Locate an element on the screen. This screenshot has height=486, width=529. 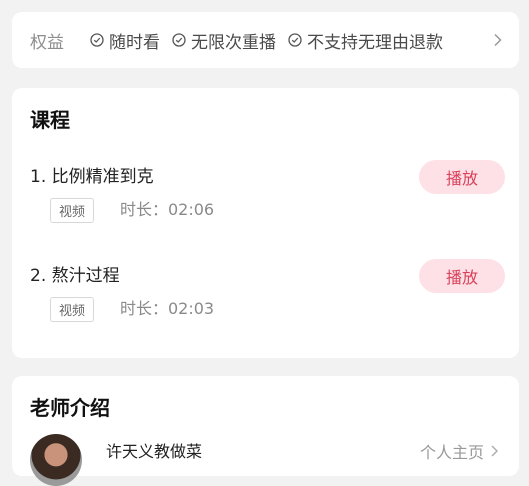
avatar is located at coordinates (56, 460).